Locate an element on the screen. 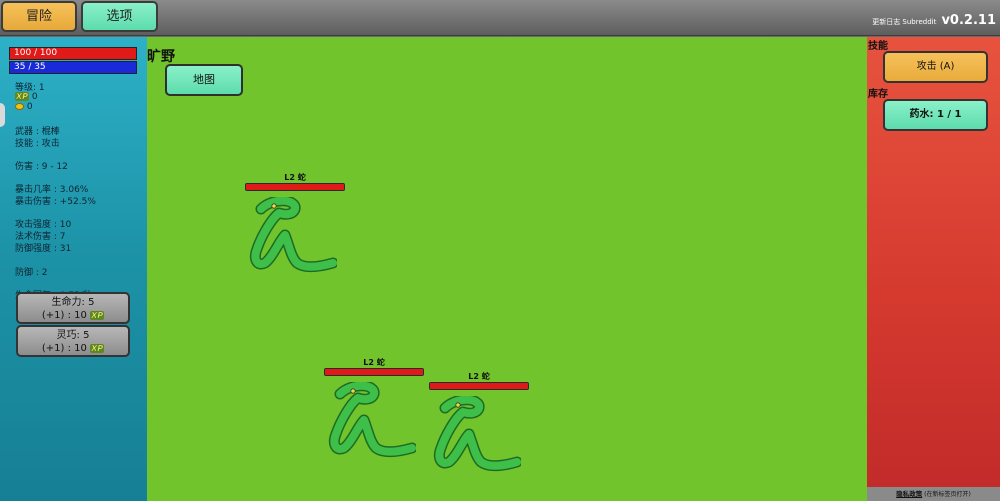 The height and width of the screenshot is (501, 1000). upgrade-vitality-button: 生命力: 5 (+1) : 10 XP is located at coordinates (73, 308).